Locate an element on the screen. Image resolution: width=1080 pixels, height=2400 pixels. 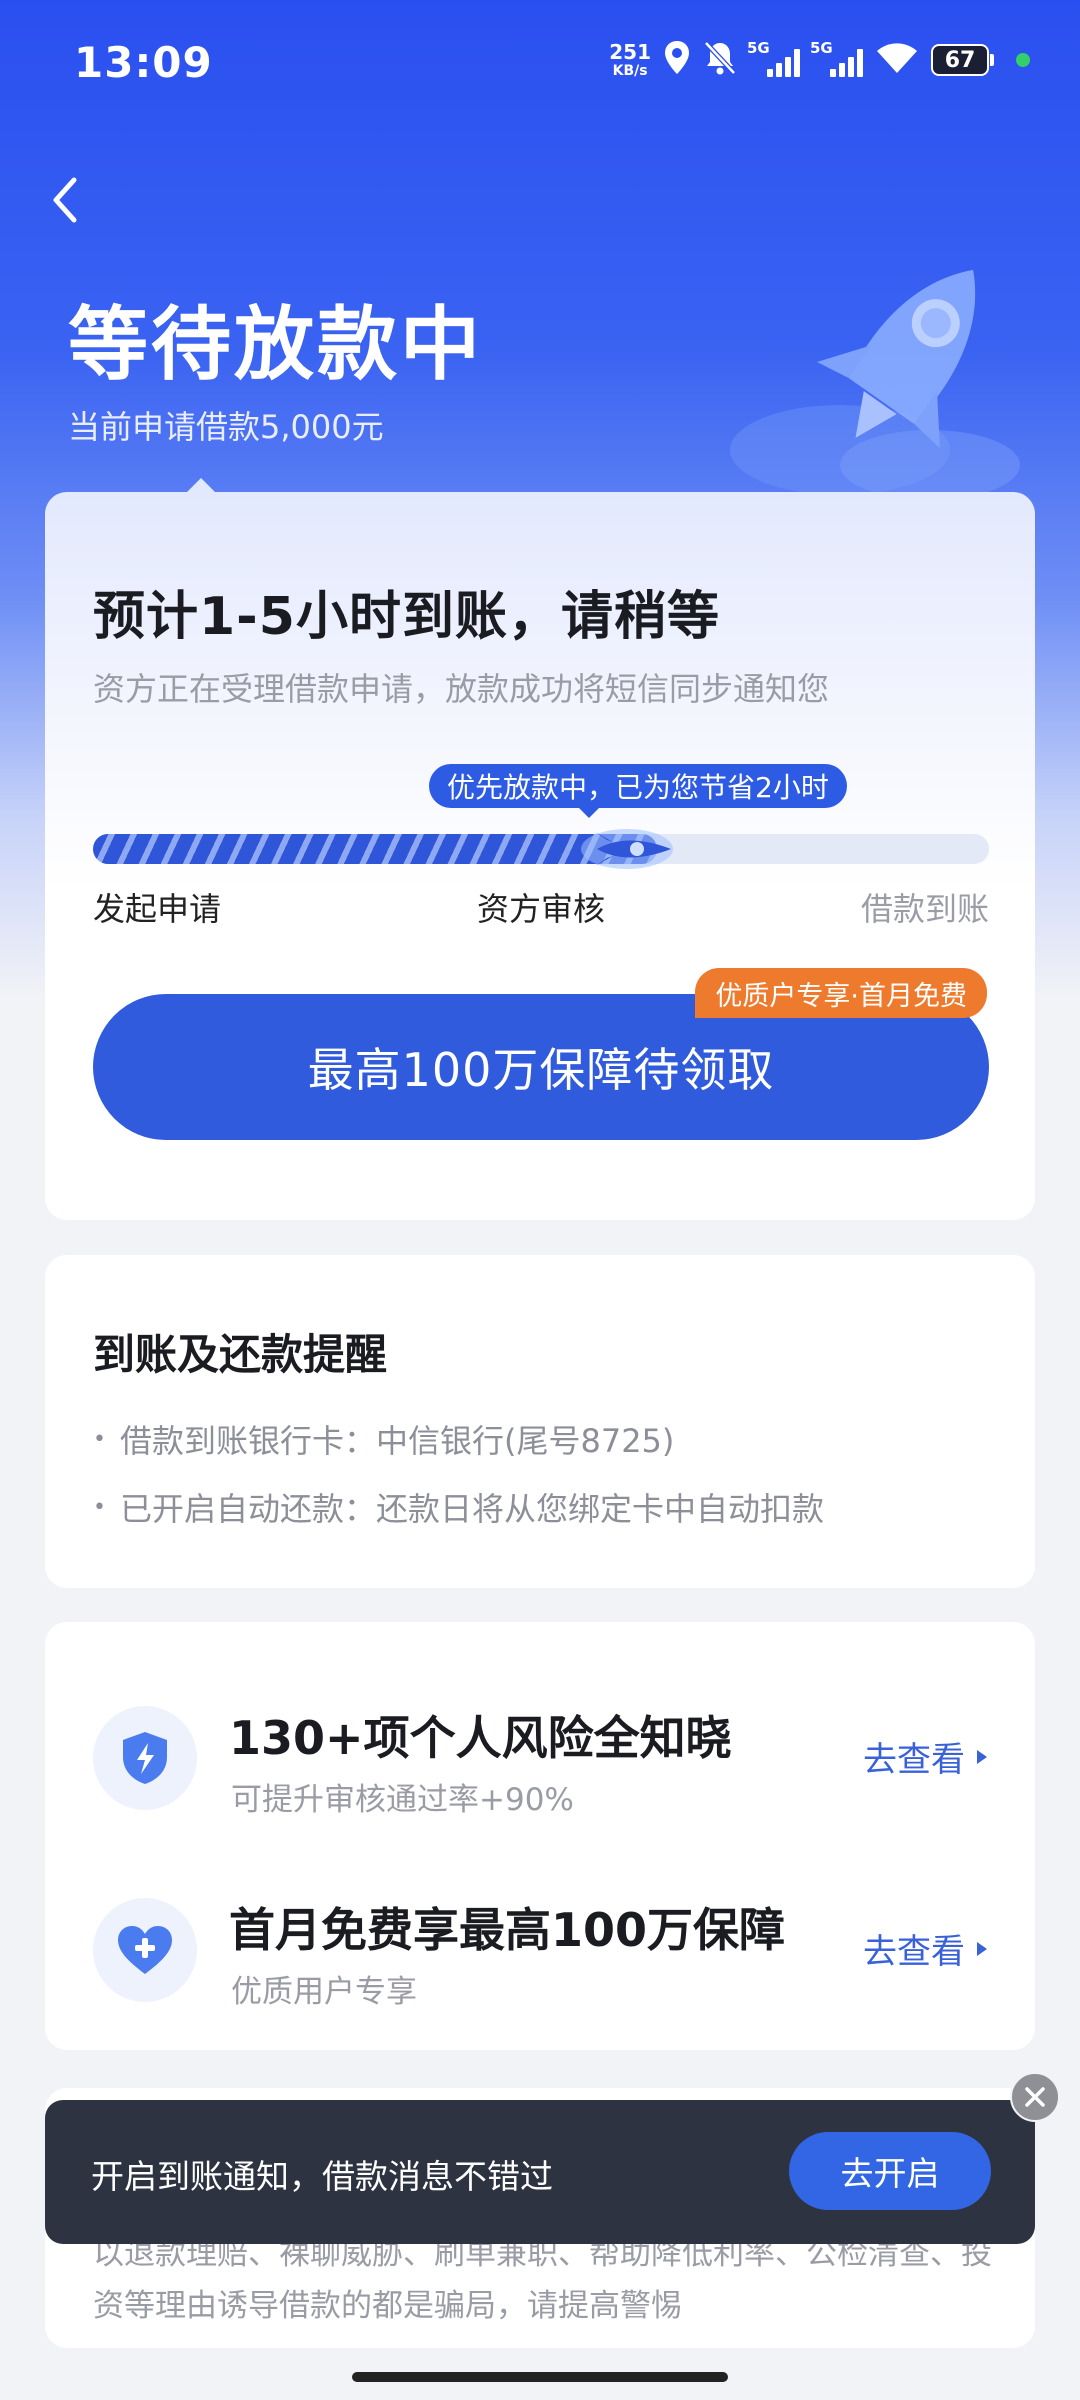
sim1-tag: 5G is located at coordinates (758, 48).